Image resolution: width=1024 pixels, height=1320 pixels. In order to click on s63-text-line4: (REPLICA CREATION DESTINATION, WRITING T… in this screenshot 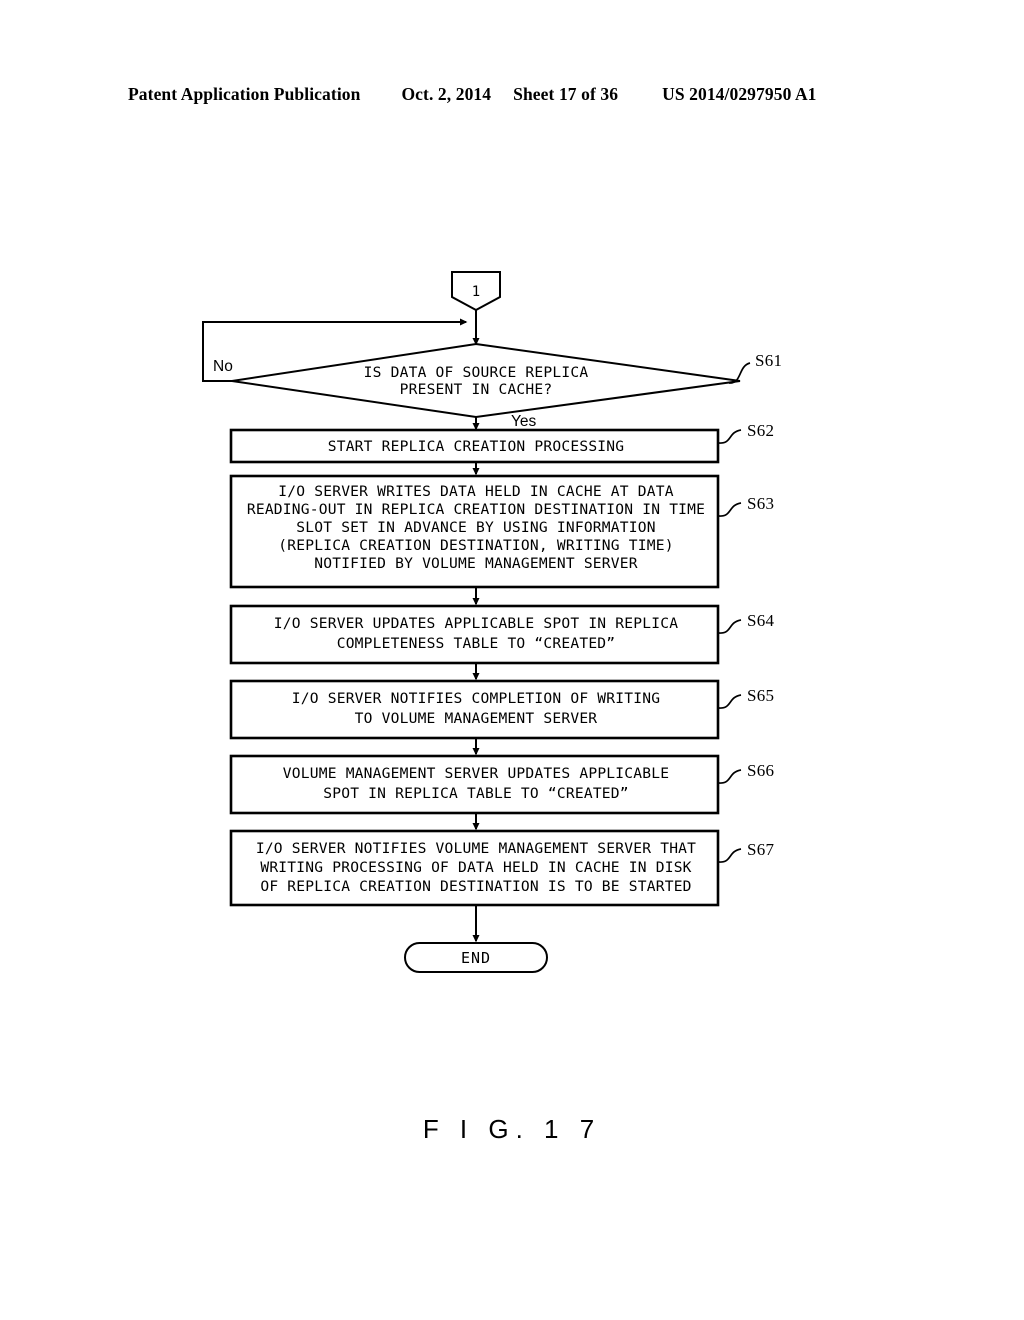, I will do `click(475, 545)`.